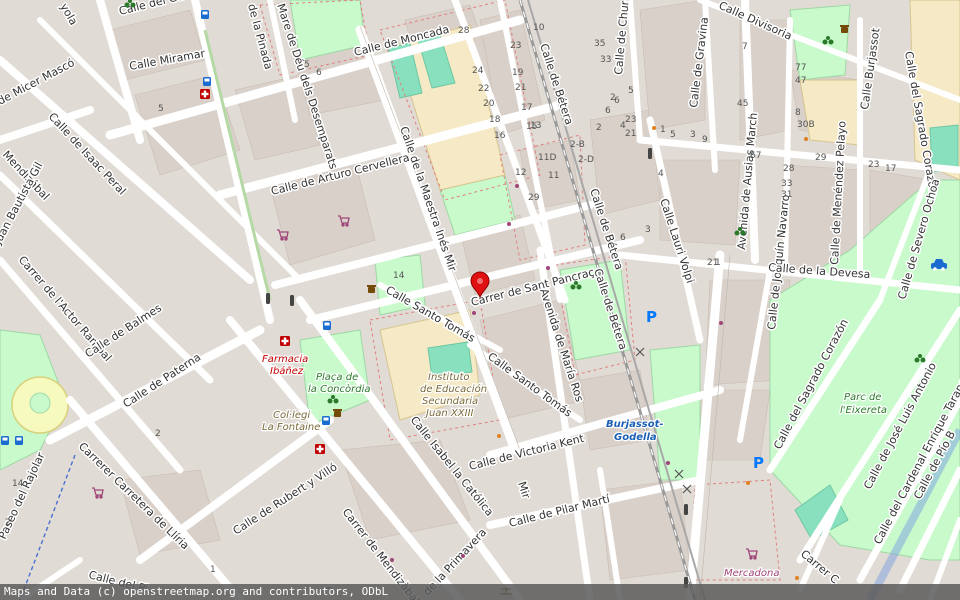 The width and height of the screenshot is (960, 600). Describe the element at coordinates (547, 158) in the screenshot. I see `house-number: 11D` at that location.